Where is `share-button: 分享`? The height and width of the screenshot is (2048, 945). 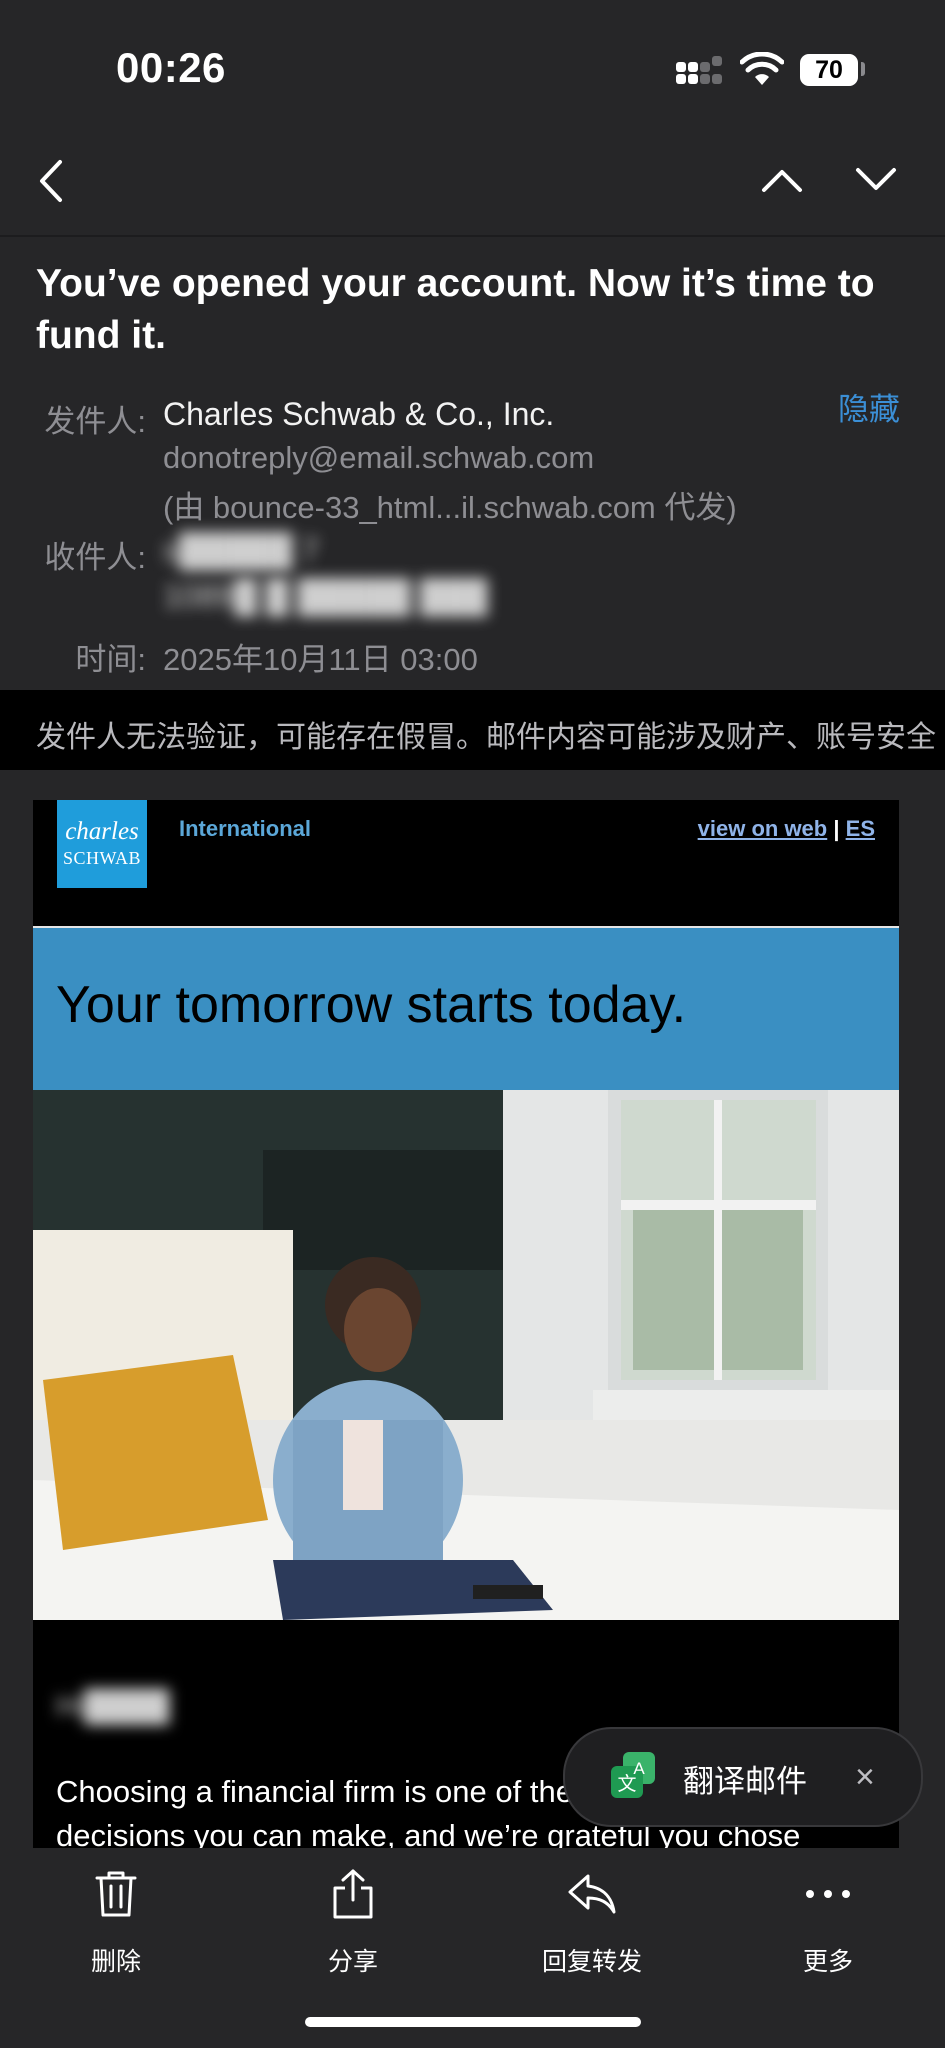
share-button: 分享 is located at coordinates (353, 1922).